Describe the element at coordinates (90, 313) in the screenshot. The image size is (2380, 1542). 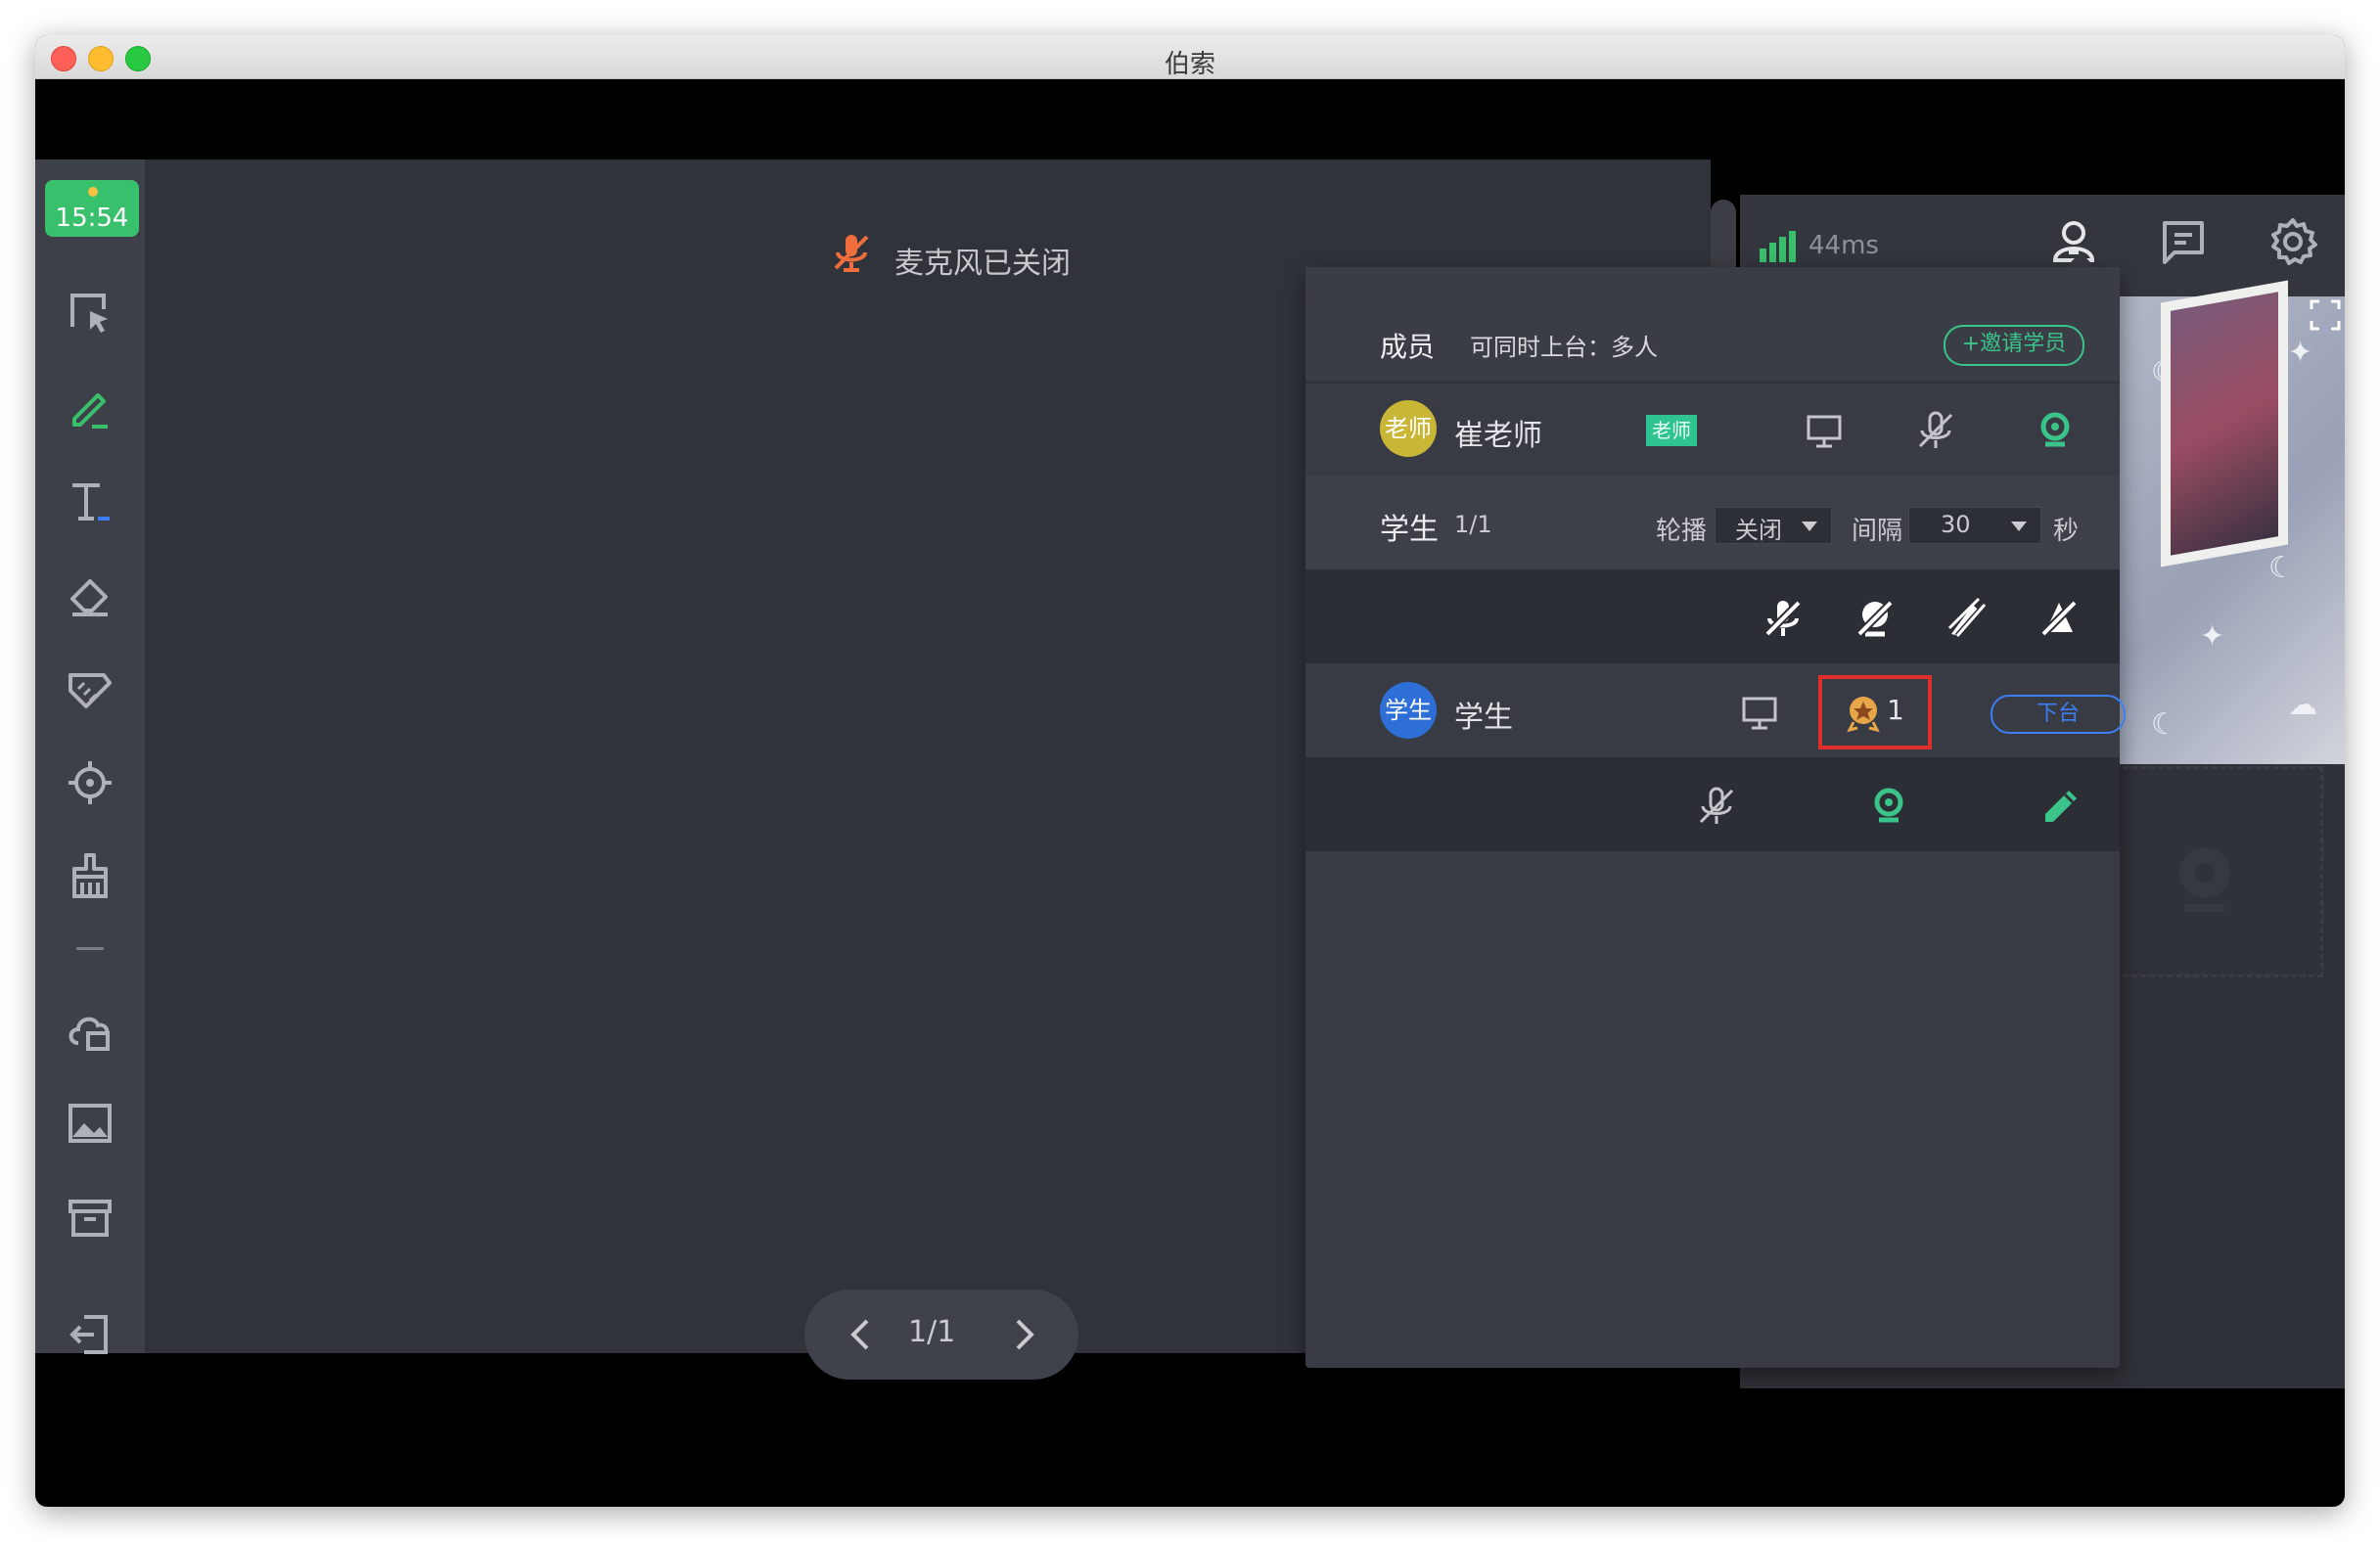
I see `select-tool-icon` at that location.